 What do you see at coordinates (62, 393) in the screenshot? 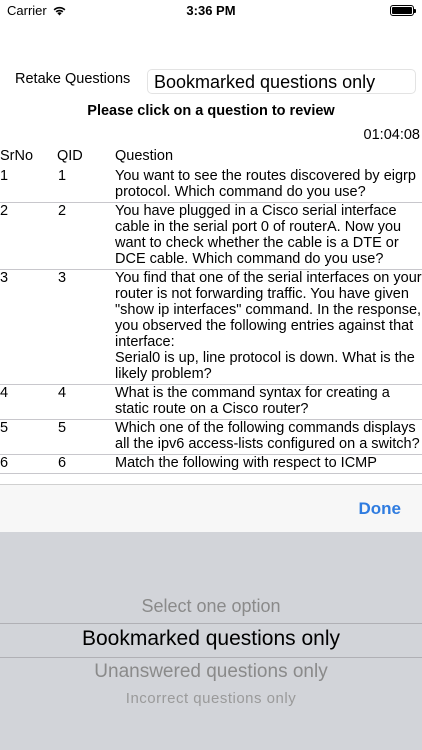
I see `row-qid: 4` at bounding box center [62, 393].